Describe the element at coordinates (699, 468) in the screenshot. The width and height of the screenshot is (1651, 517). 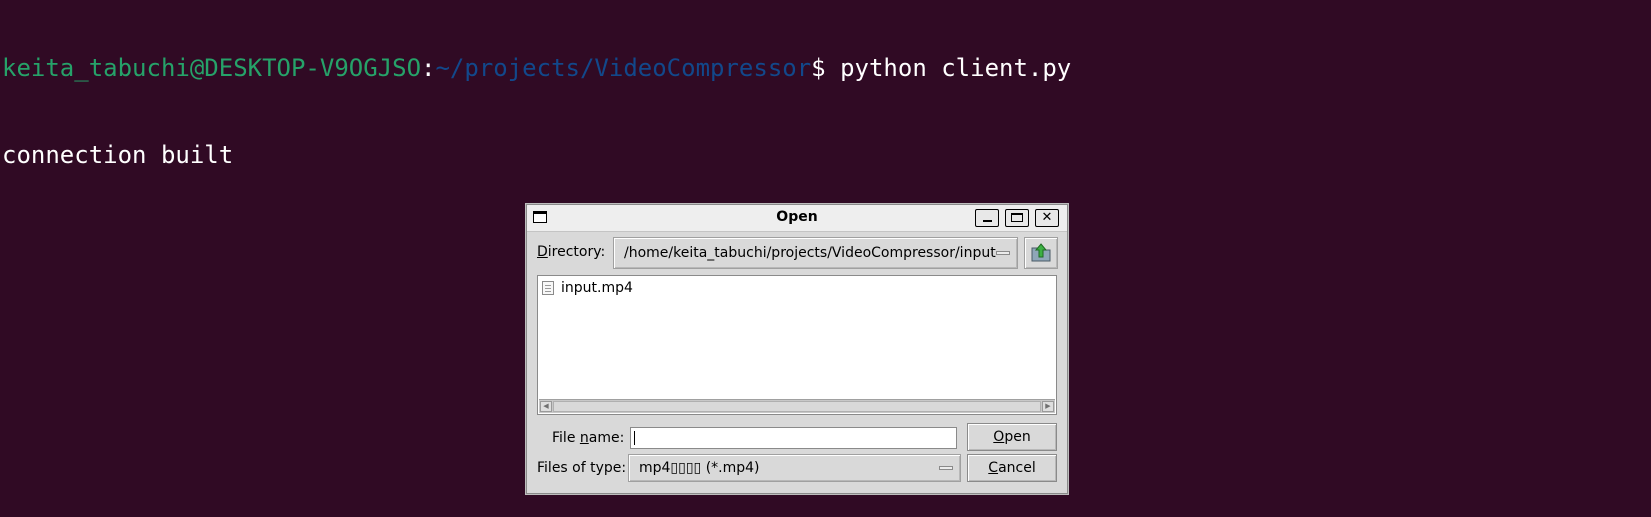
I see `filetype-value: mp4▯▯▯▯ (*.mp4)` at that location.